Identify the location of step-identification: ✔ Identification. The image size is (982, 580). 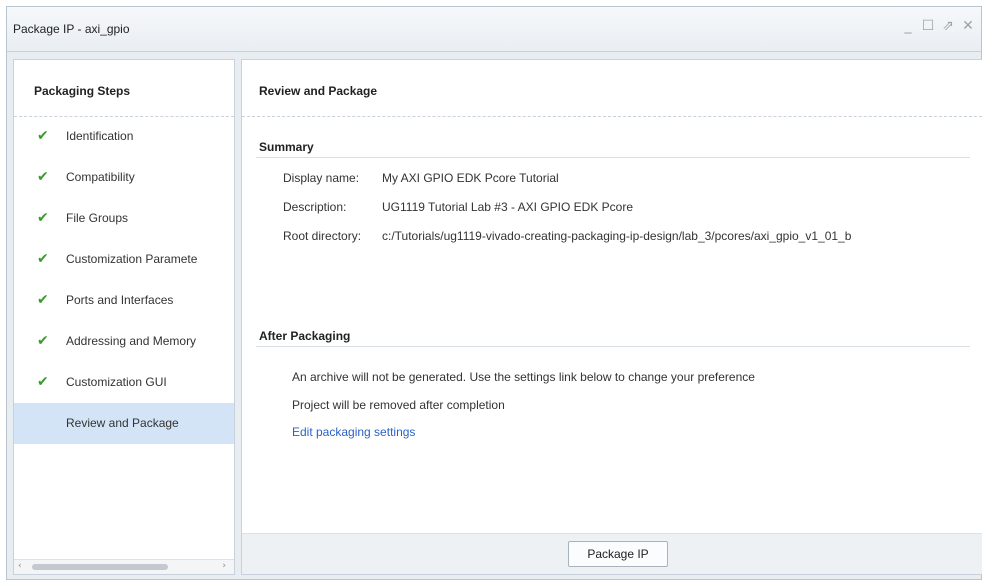
(124, 136).